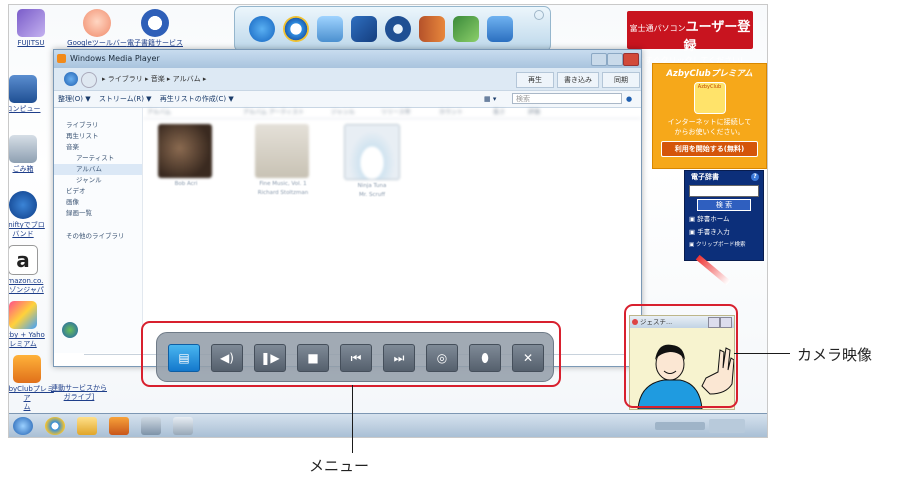 The height and width of the screenshot is (481, 923). I want to click on fujitsu-icon, so click(31, 23).